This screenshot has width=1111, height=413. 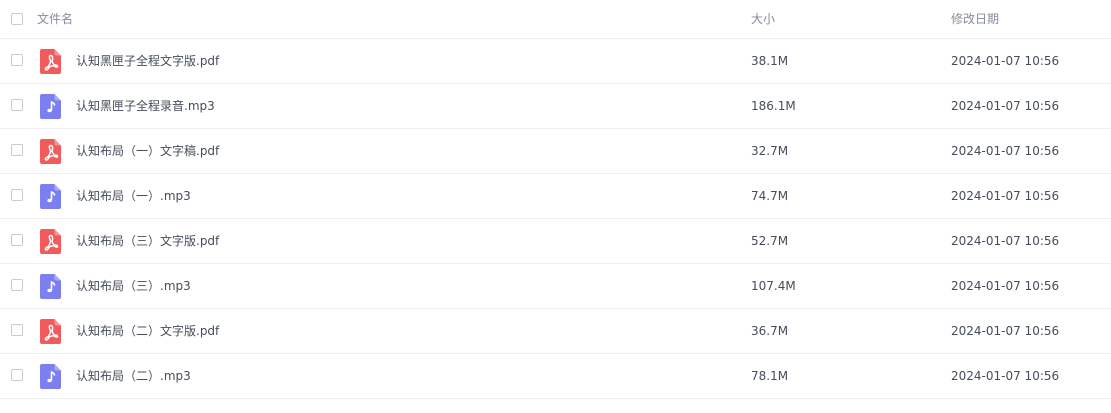 I want to click on file-name: 认知布局（一）.mp3, so click(x=133, y=196).